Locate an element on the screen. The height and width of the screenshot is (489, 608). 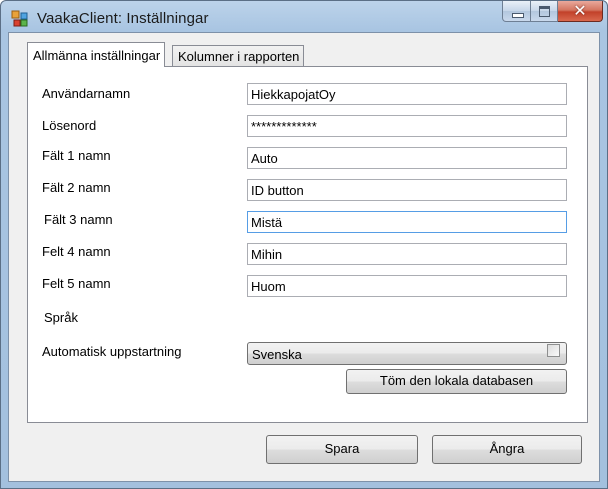
close-icon: ✕ is located at coordinates (580, 10).